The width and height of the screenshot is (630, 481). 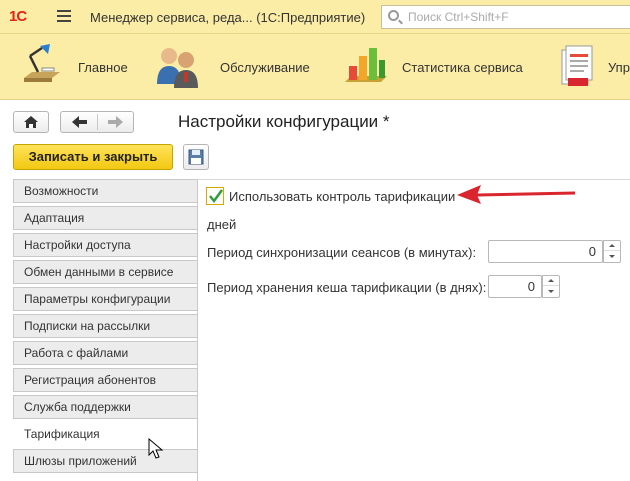 I want to click on desk-lamp-icon, so click(x=42, y=63).